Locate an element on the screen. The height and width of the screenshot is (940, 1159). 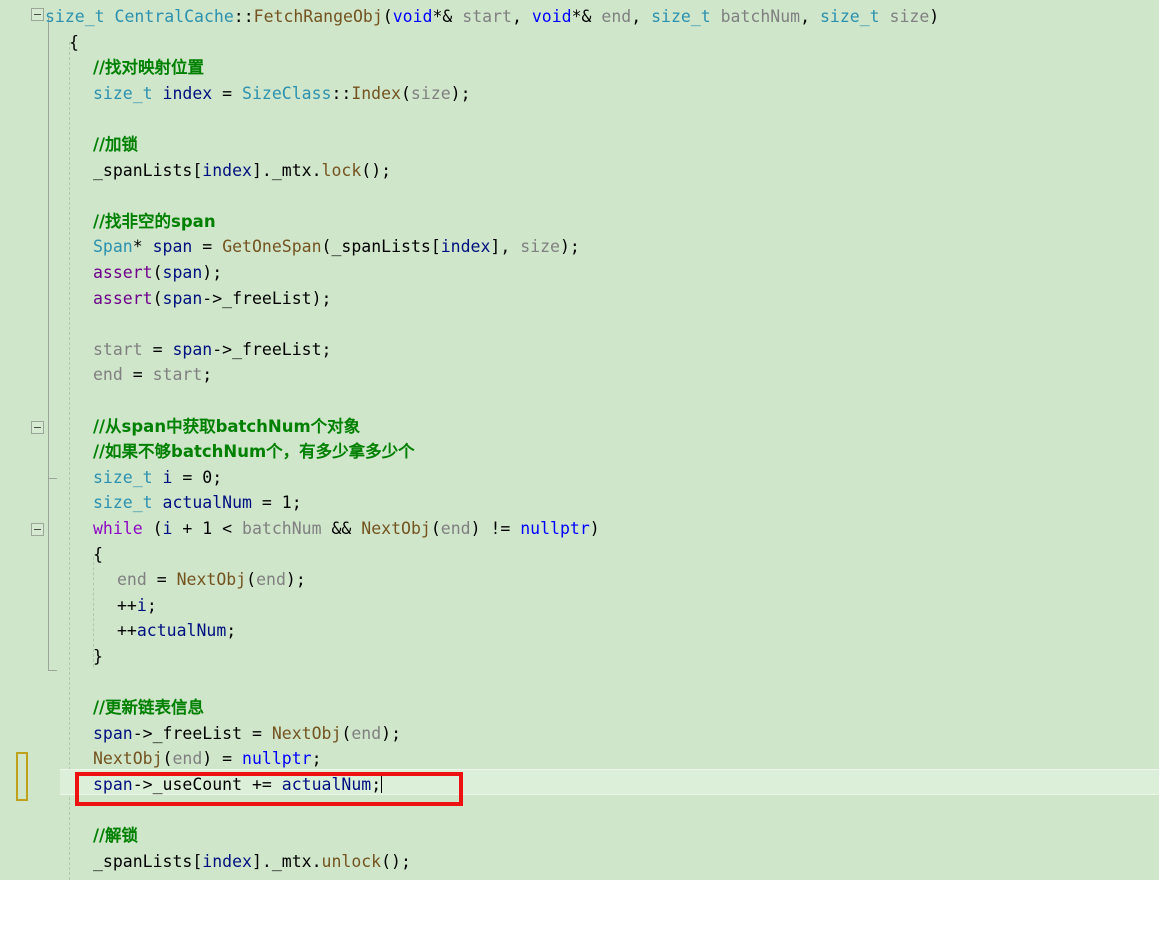
code-line: end = NextObj(end); is located at coordinates (211, 580).